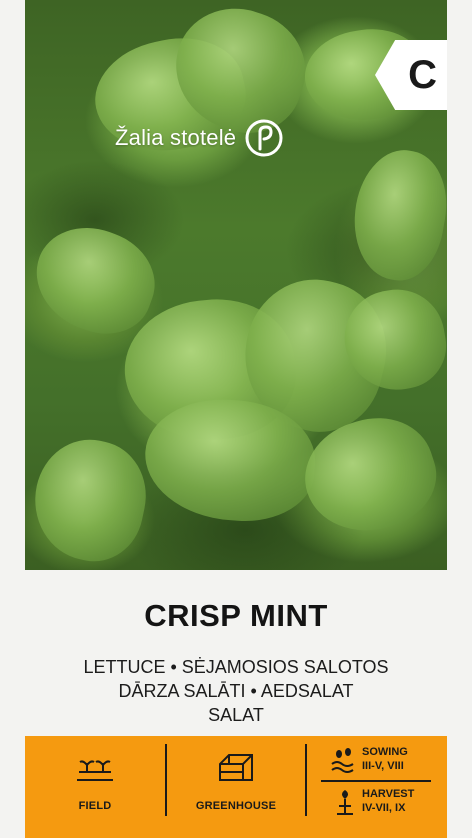 Image resolution: width=472 pixels, height=838 pixels. What do you see at coordinates (402, 759) in the screenshot?
I see `sowing-block: SOWING III-V, VIII` at bounding box center [402, 759].